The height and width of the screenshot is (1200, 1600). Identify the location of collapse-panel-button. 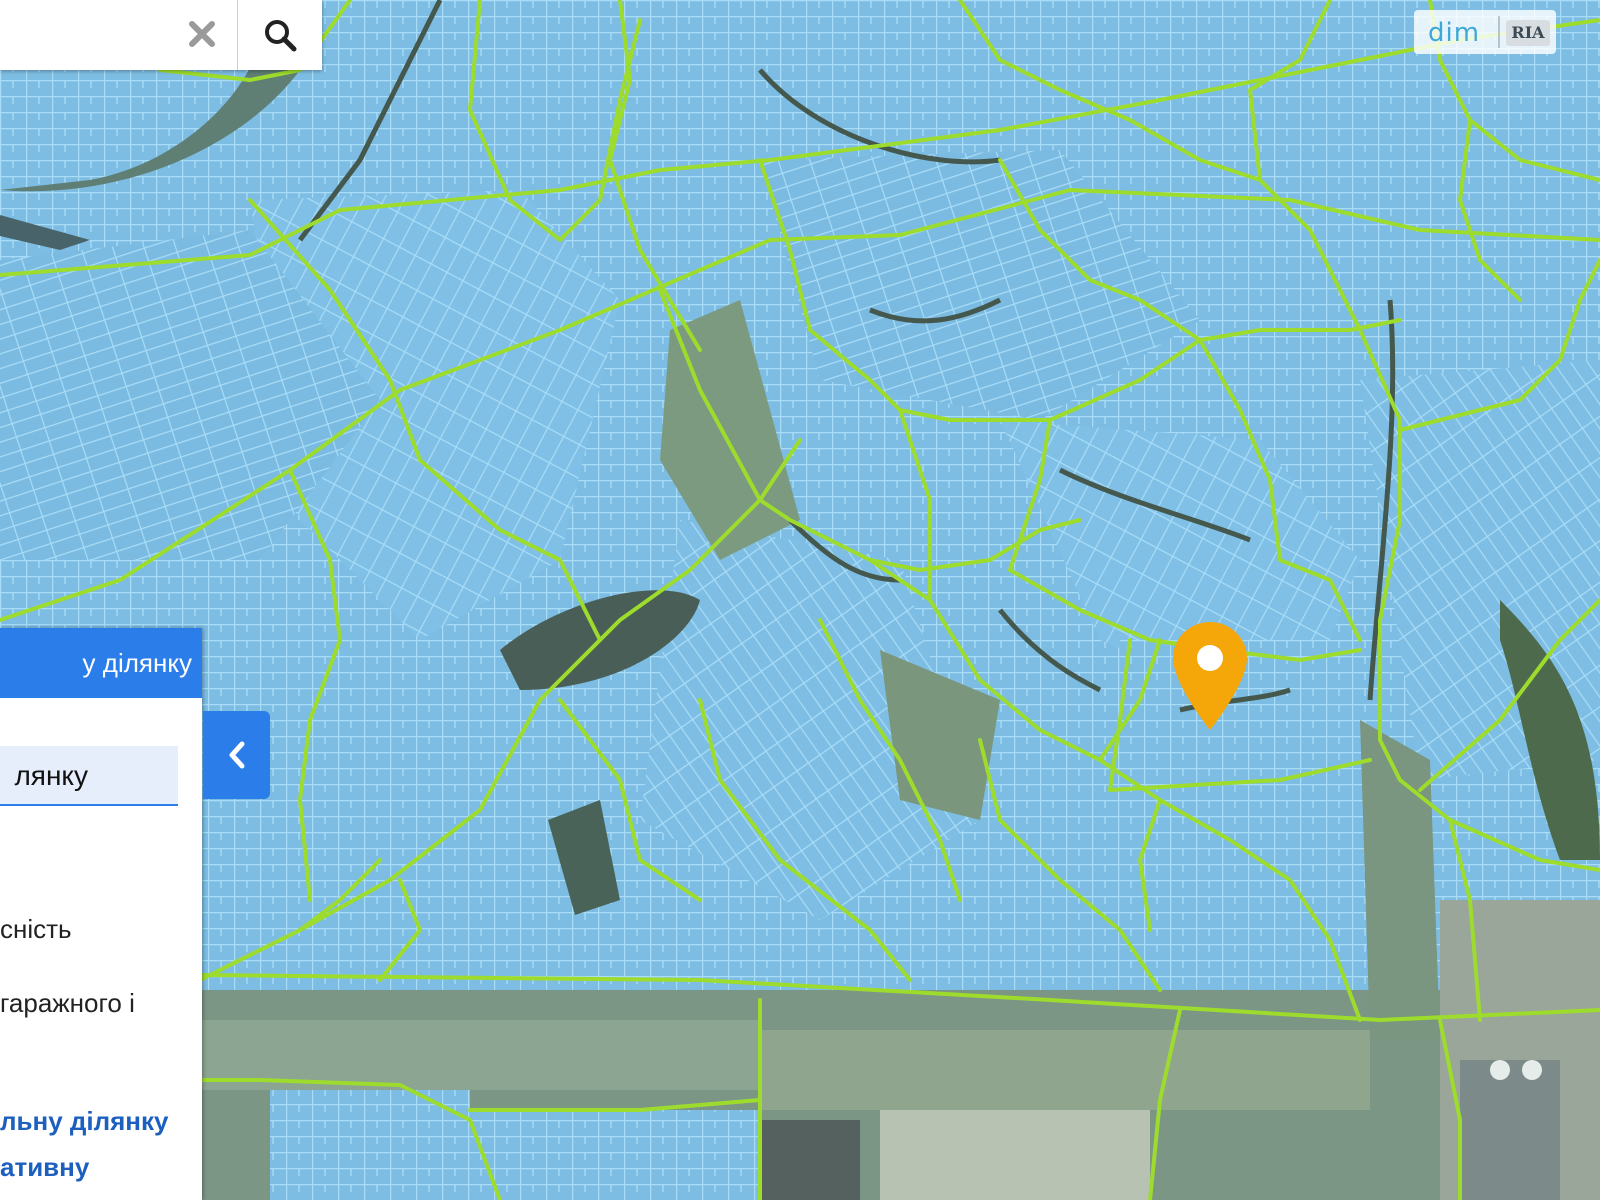
(236, 755).